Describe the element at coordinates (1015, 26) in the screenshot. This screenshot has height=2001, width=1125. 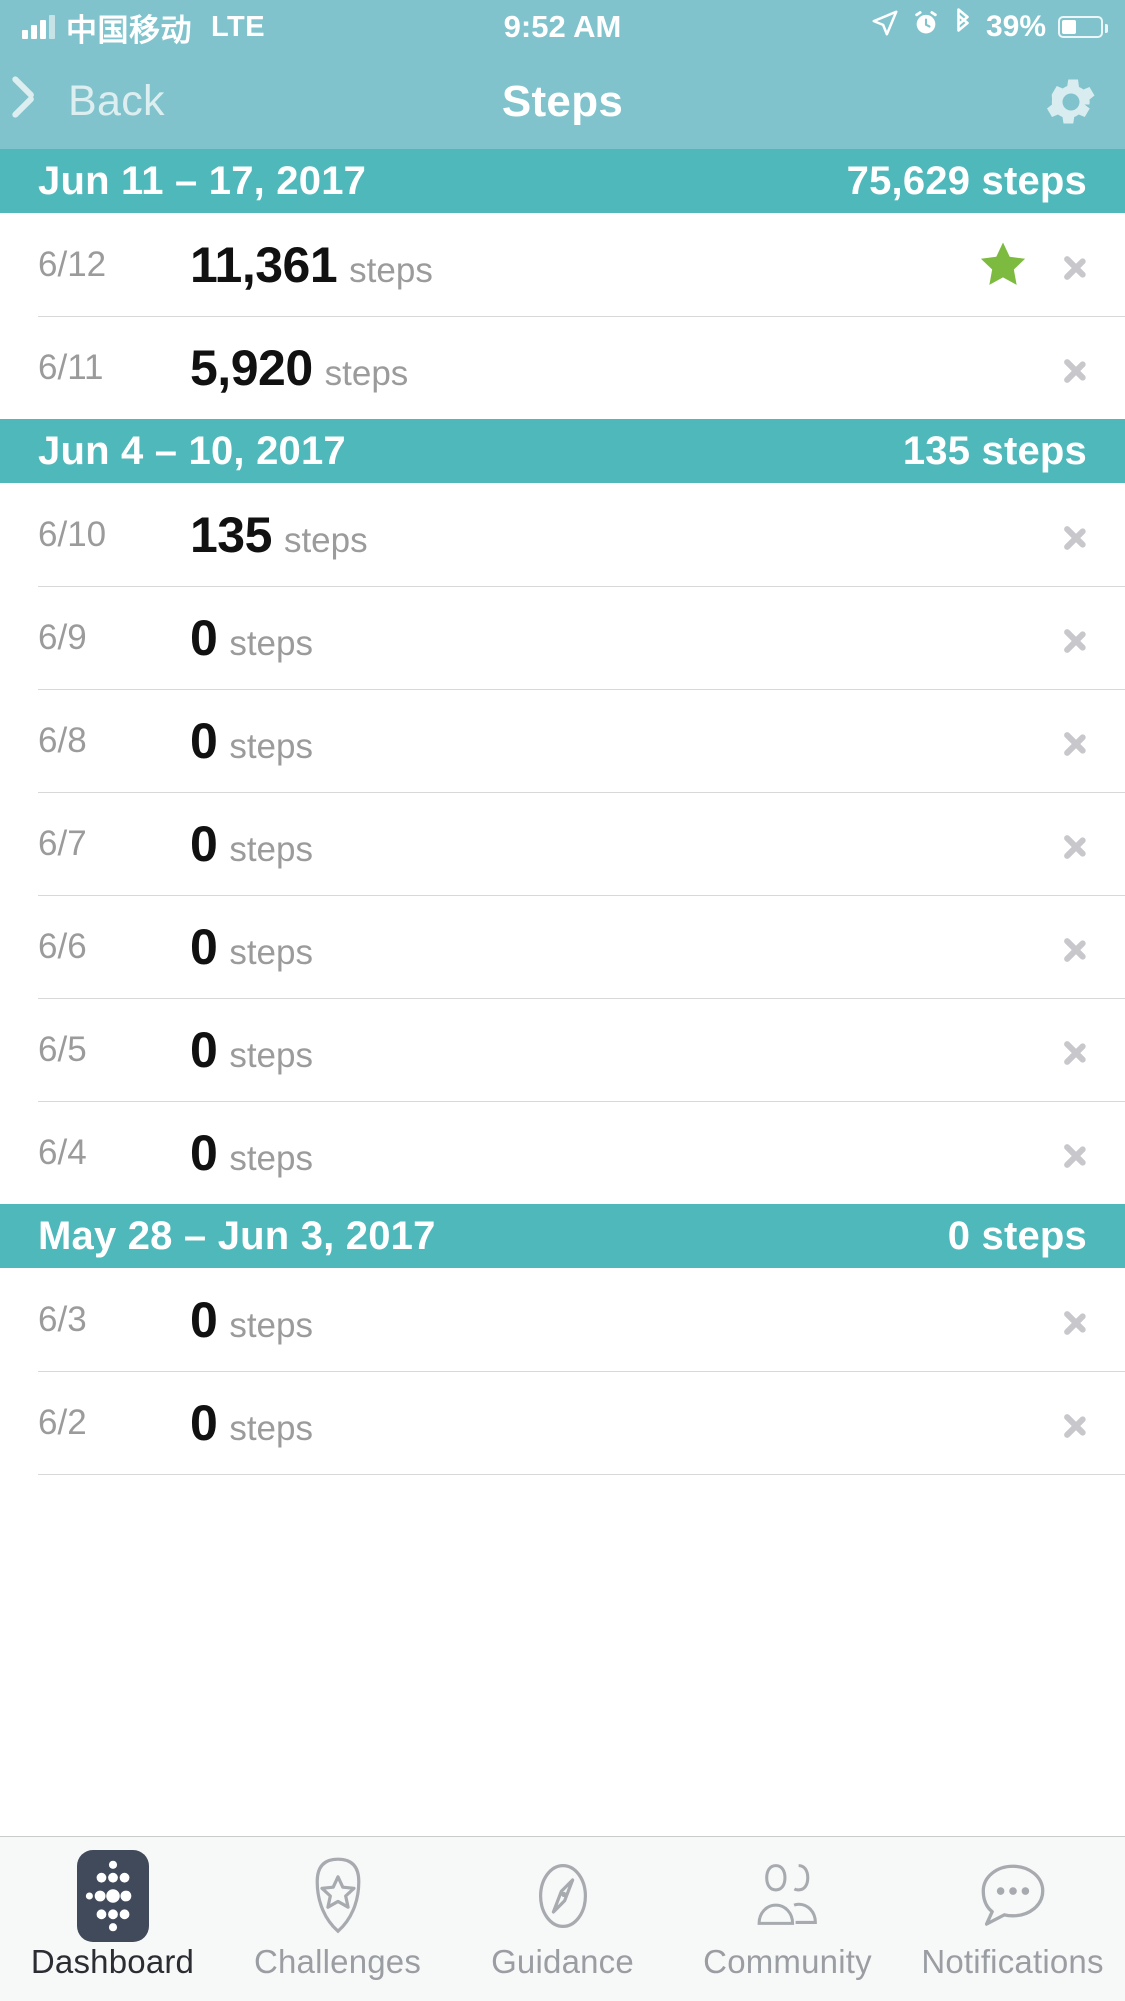
I see `battery-percent-label: 39%` at that location.